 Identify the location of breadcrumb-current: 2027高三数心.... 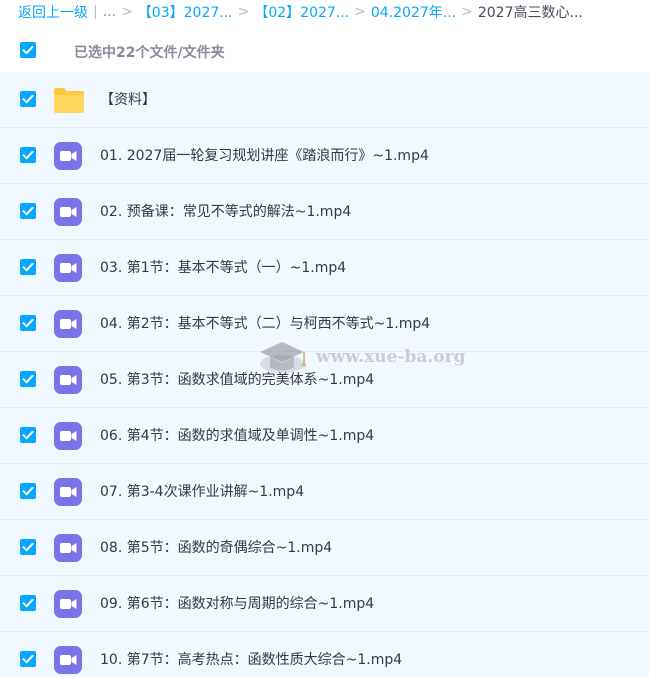
(530, 13).